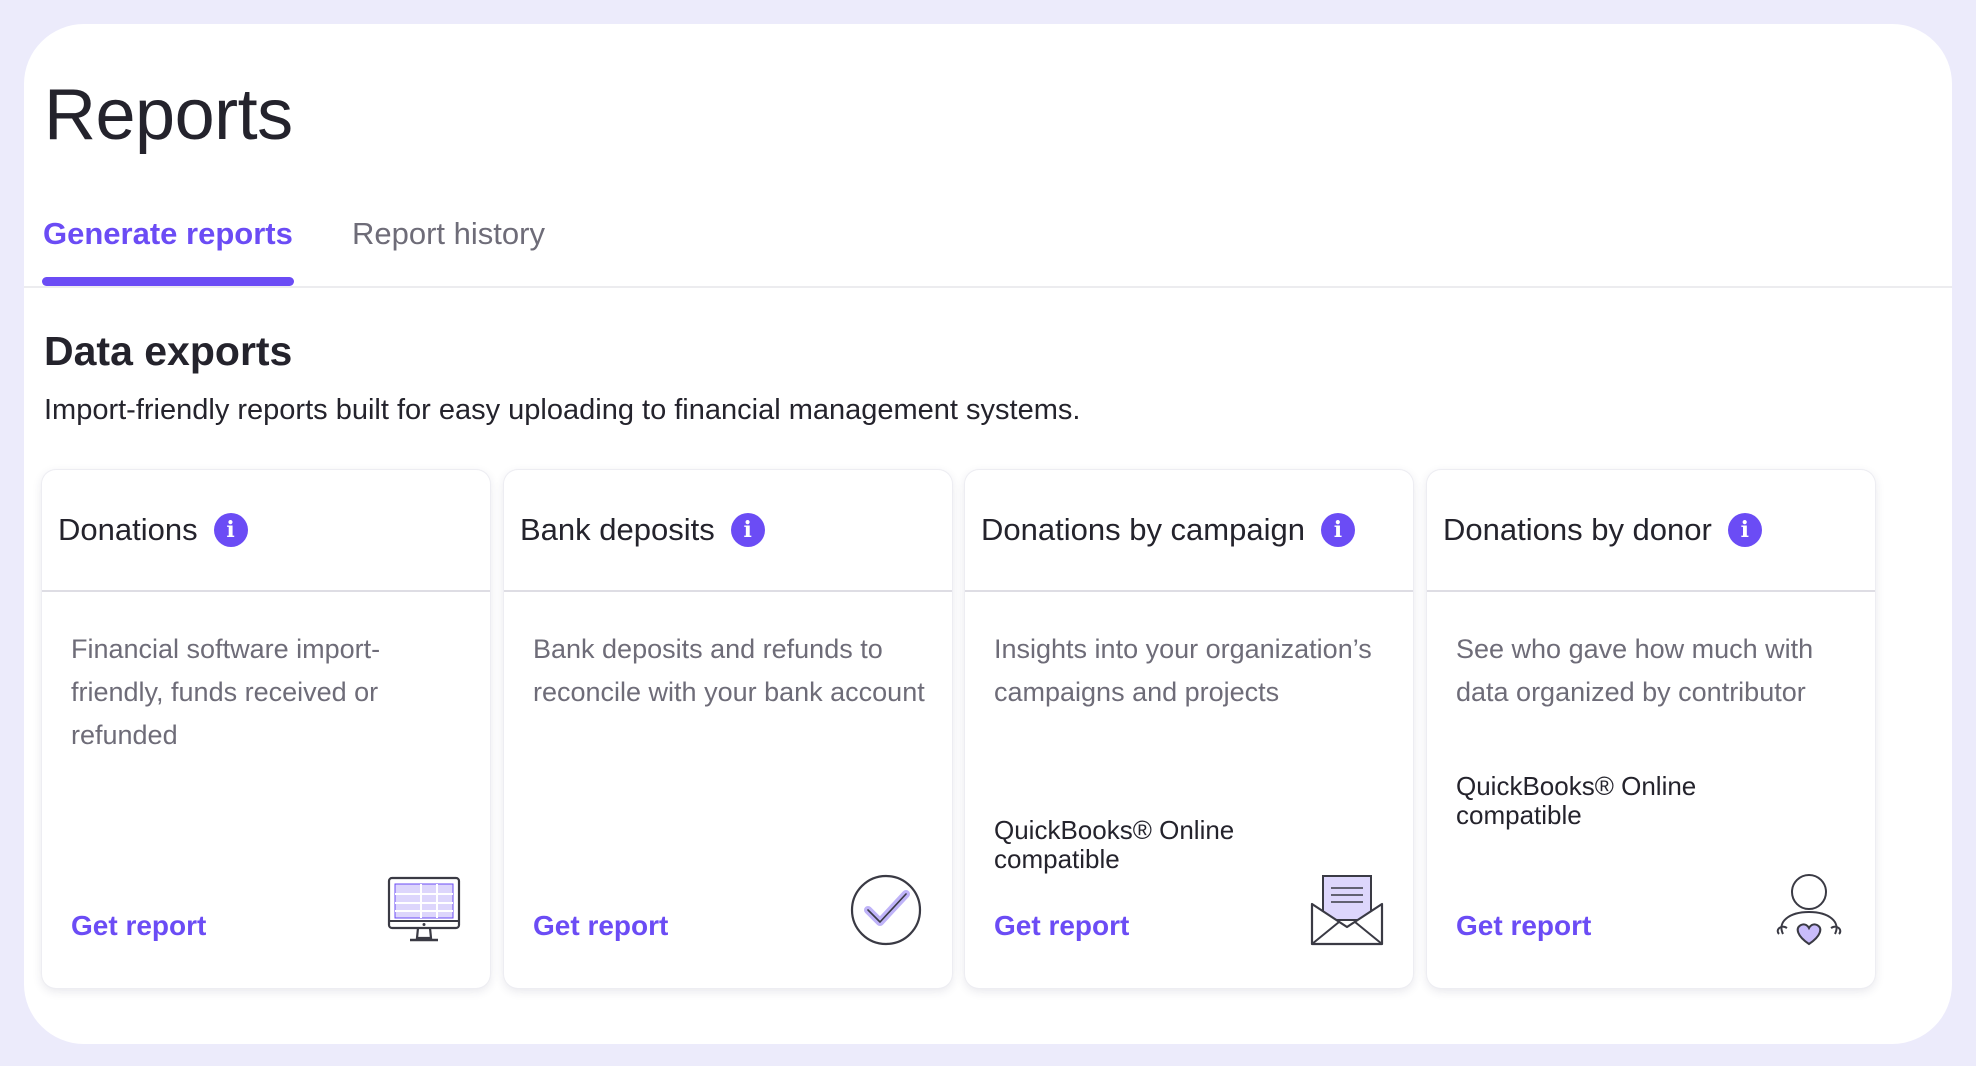  I want to click on card-header: Donations by campaign i, so click(1189, 531).